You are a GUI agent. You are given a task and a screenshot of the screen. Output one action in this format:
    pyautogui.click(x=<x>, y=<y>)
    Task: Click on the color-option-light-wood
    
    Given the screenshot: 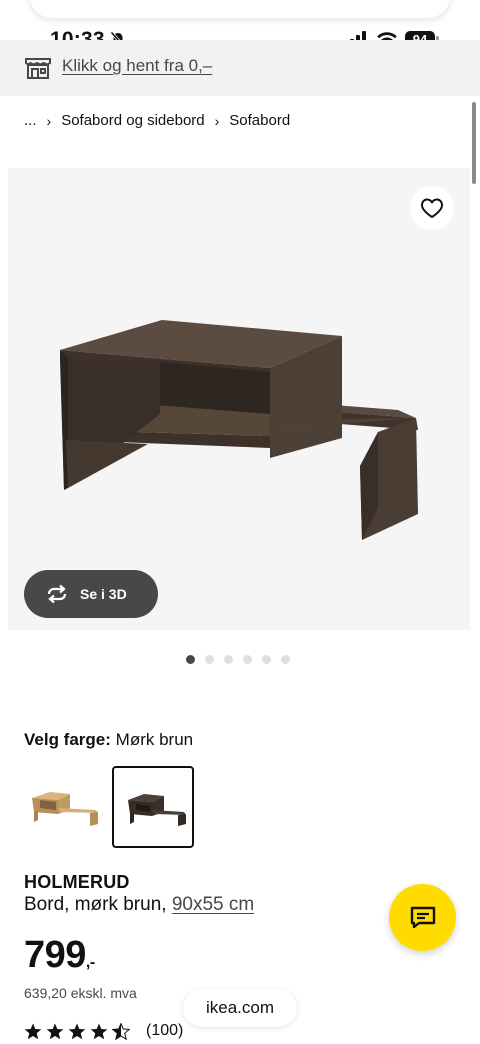 What is the action you would take?
    pyautogui.click(x=65, y=809)
    